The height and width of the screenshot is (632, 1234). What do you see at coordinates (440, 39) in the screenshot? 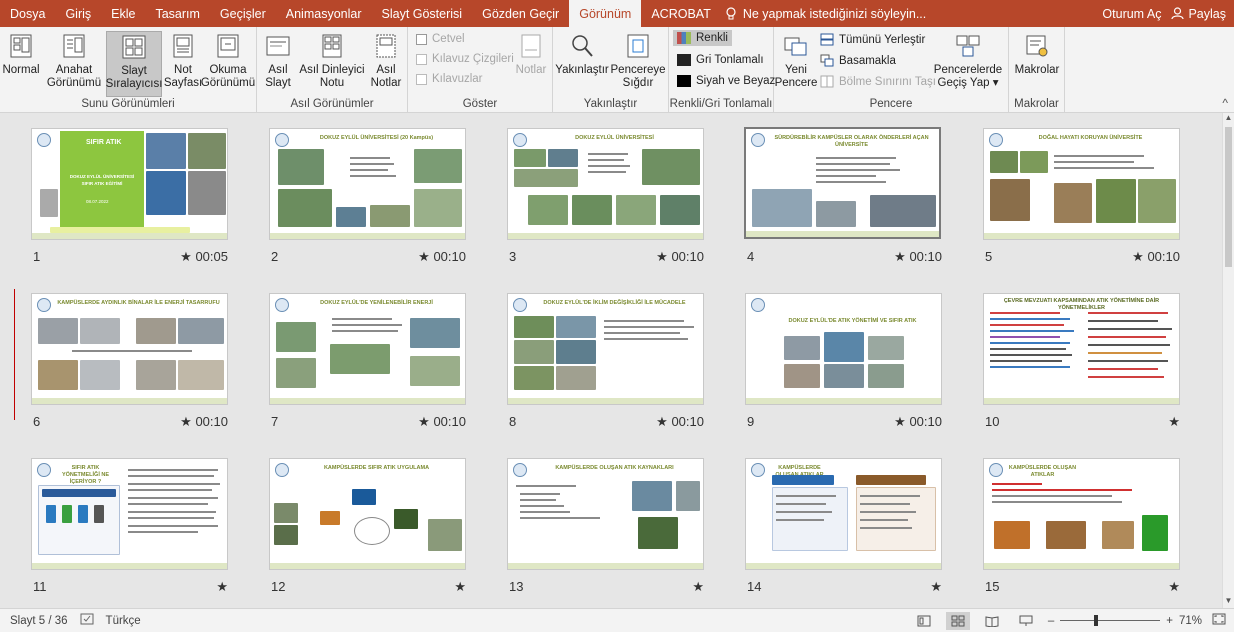
I see `ruler-checkbox: Cetvel` at bounding box center [440, 39].